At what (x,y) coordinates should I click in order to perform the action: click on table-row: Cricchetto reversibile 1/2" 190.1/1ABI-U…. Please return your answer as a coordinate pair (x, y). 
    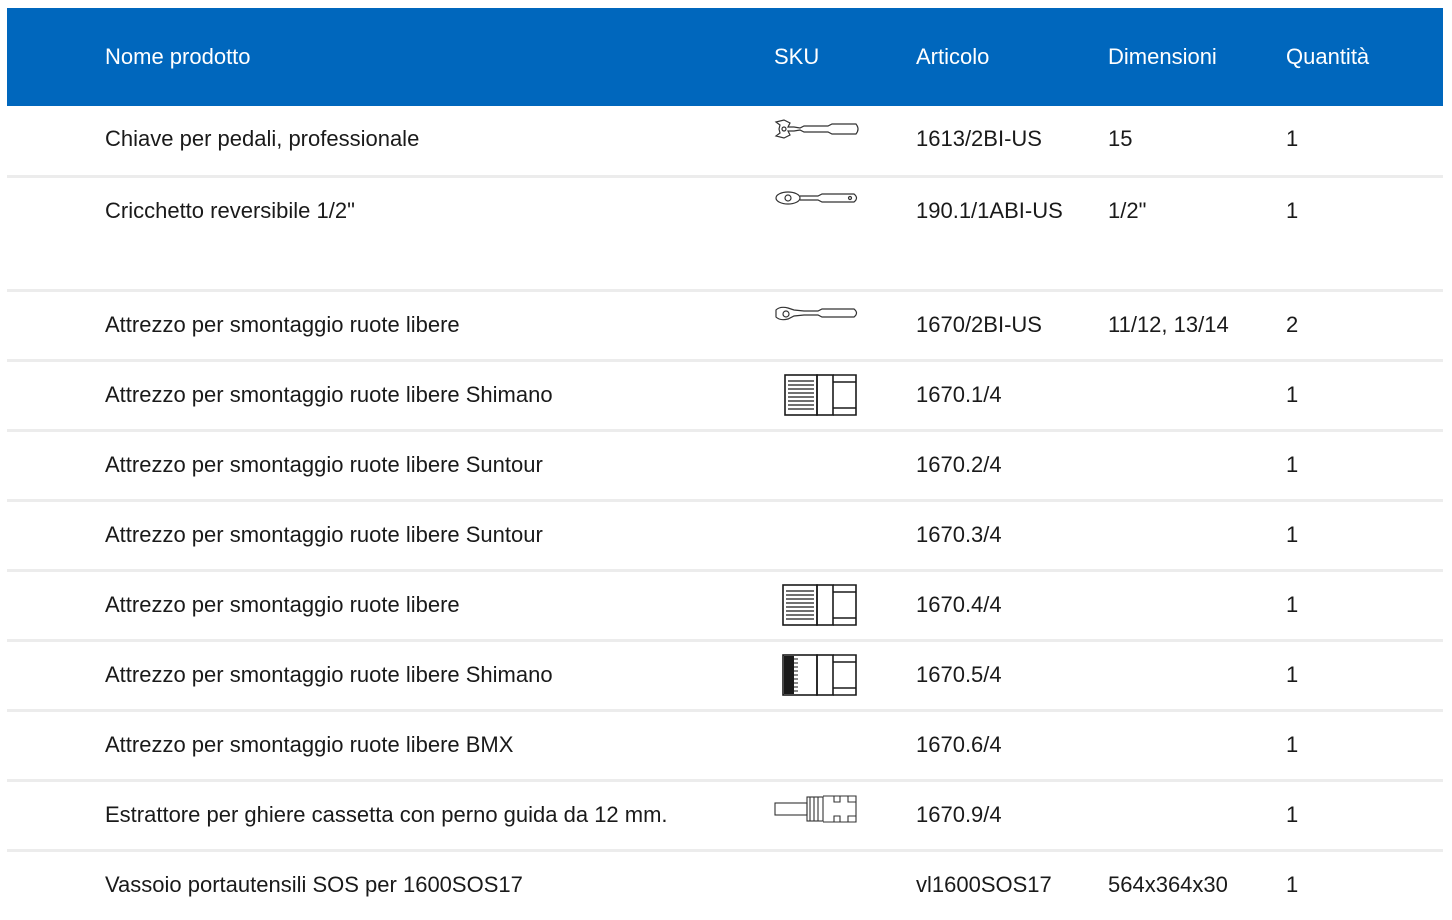
    Looking at the image, I should click on (725, 233).